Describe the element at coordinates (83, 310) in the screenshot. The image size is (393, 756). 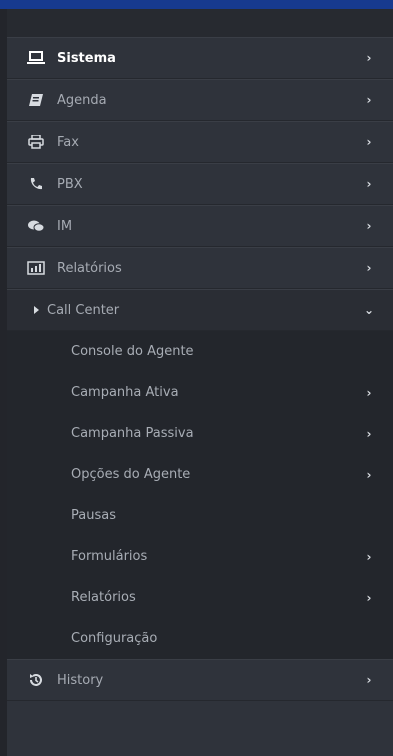
I see `sidebar-item-label: Call Center` at that location.